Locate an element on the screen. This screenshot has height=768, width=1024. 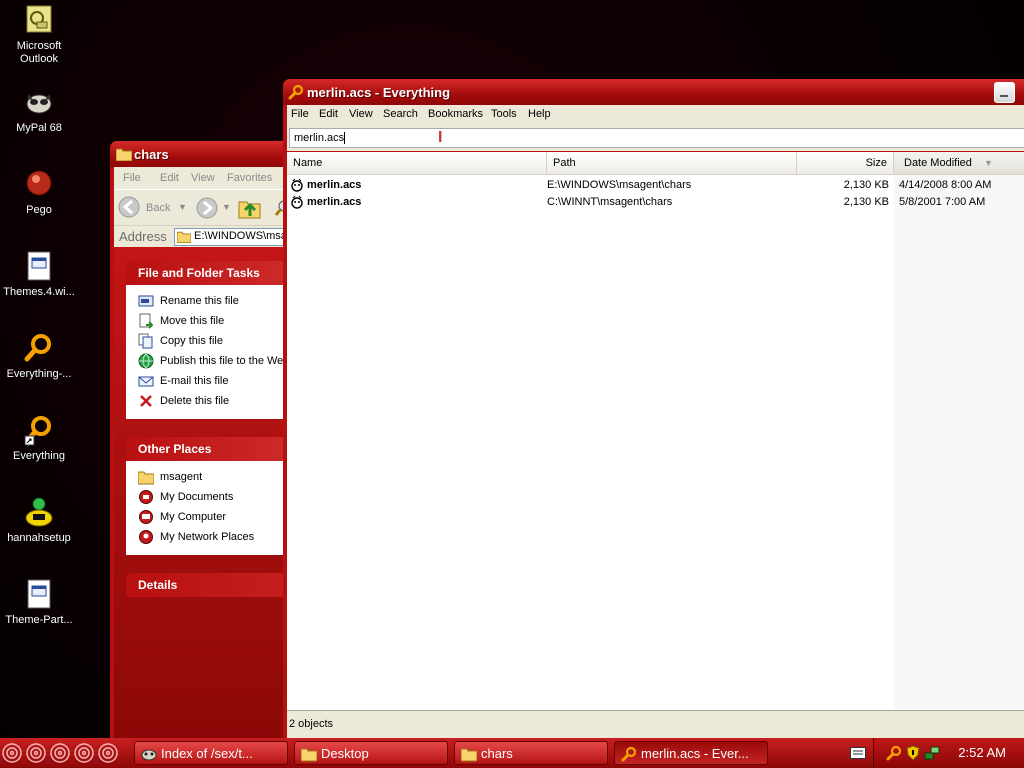
file-tasks-header: File and Folder Tasks is located at coordinates (213, 273).